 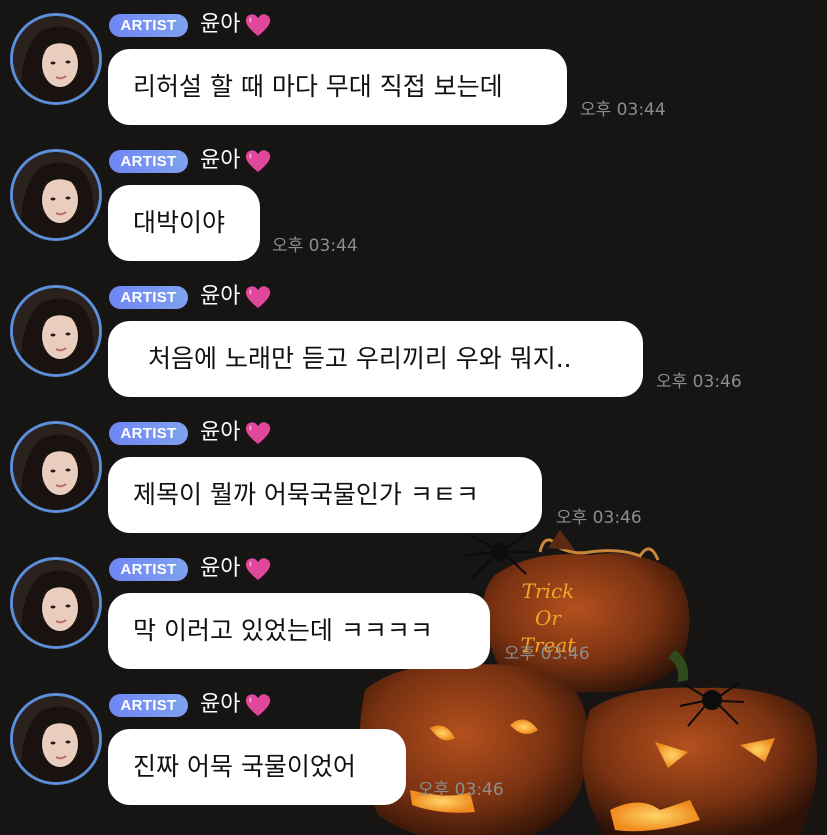 I want to click on message-bubble: 처음에 노래만 듣고 우리끼리 우와 뭐지.., so click(x=375, y=359).